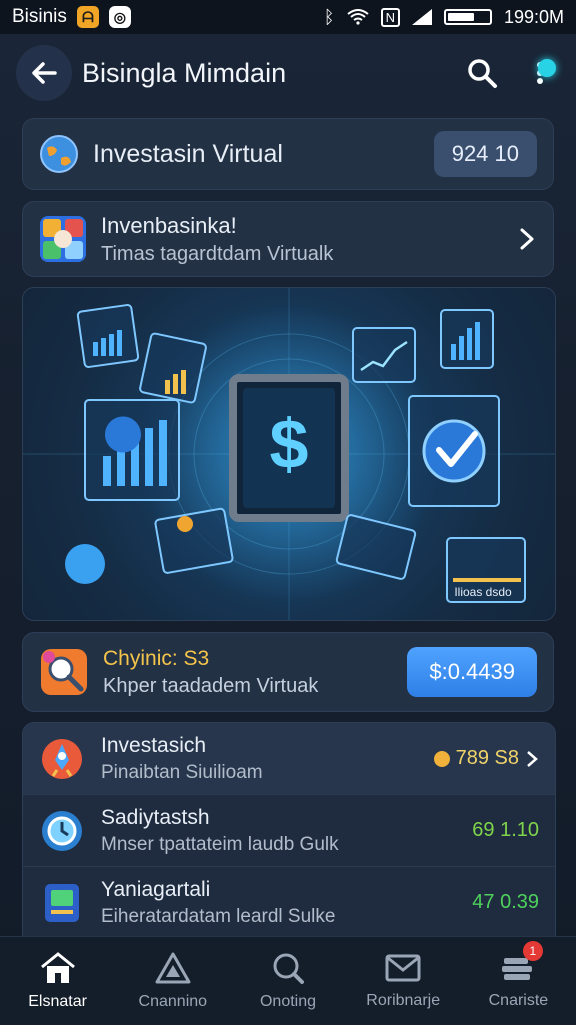  I want to click on list-item-value: 789 S8, so click(487, 758).